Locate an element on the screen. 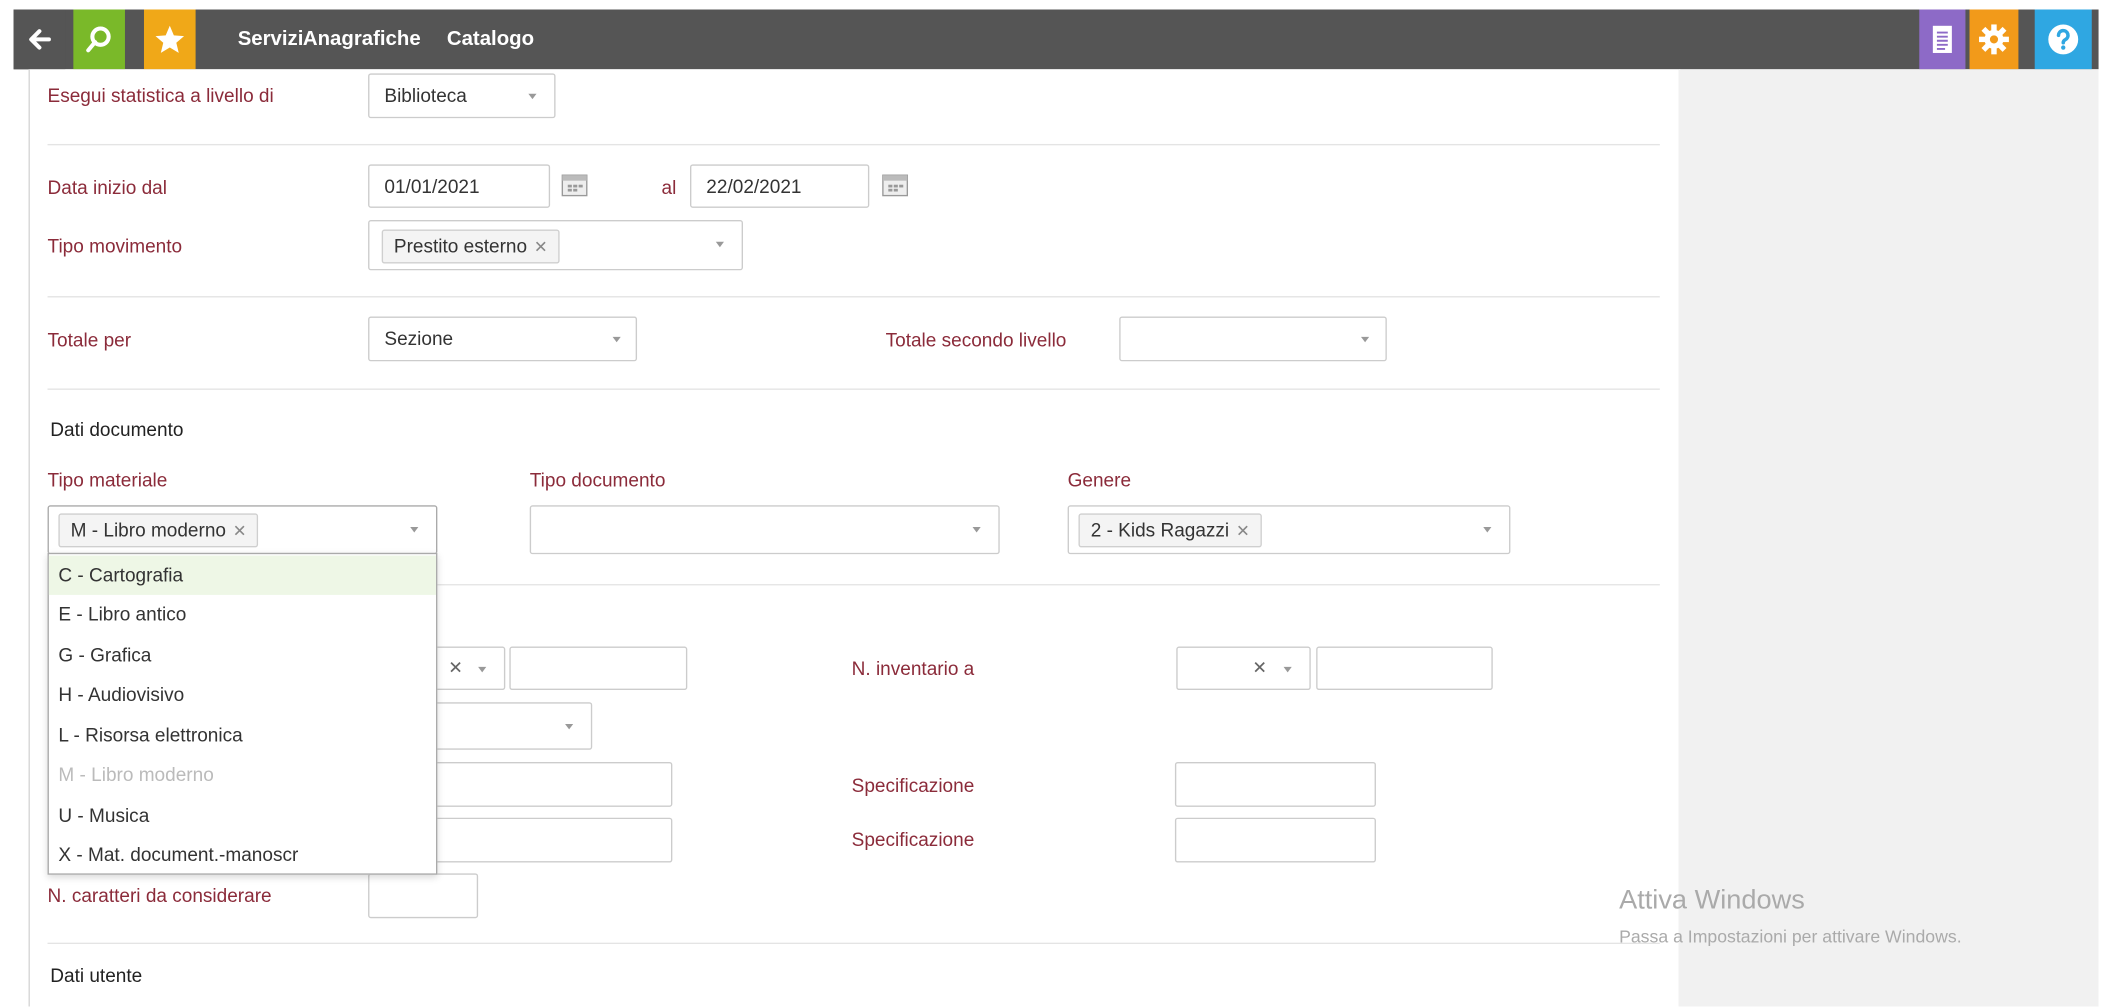 The image size is (2121, 1007). star-icon is located at coordinates (170, 39).